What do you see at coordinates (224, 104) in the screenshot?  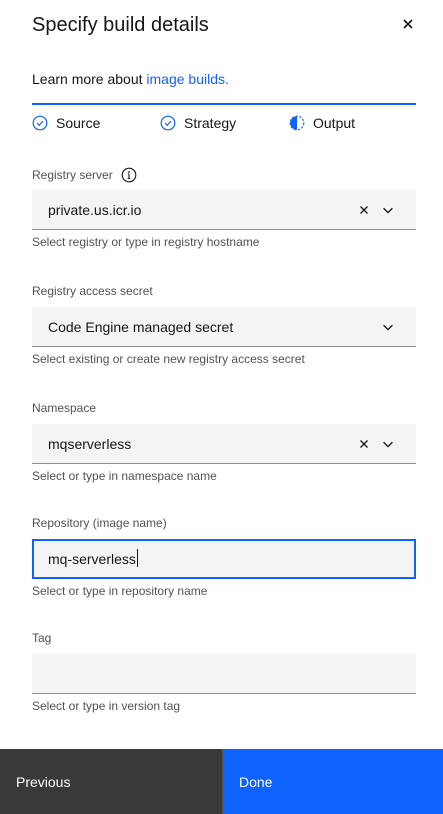 I see `progress-track` at bounding box center [224, 104].